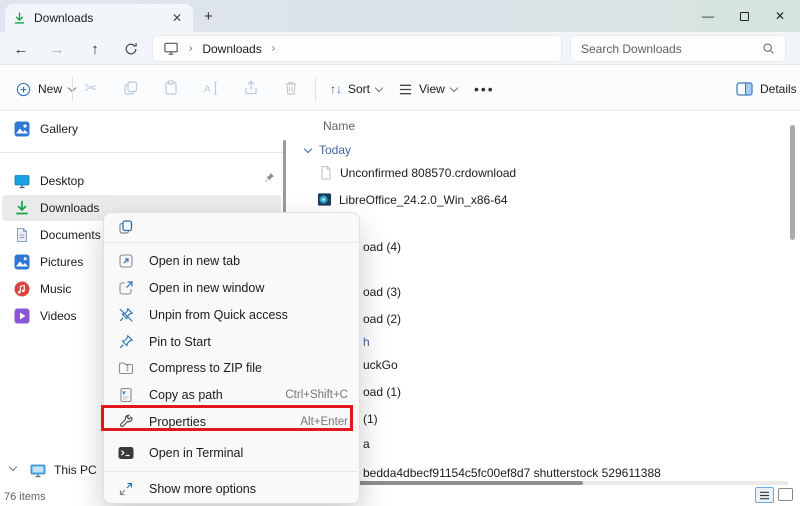 The width and height of the screenshot is (800, 506). I want to click on breadcrumb-downloads: Downloads, so click(231, 49).